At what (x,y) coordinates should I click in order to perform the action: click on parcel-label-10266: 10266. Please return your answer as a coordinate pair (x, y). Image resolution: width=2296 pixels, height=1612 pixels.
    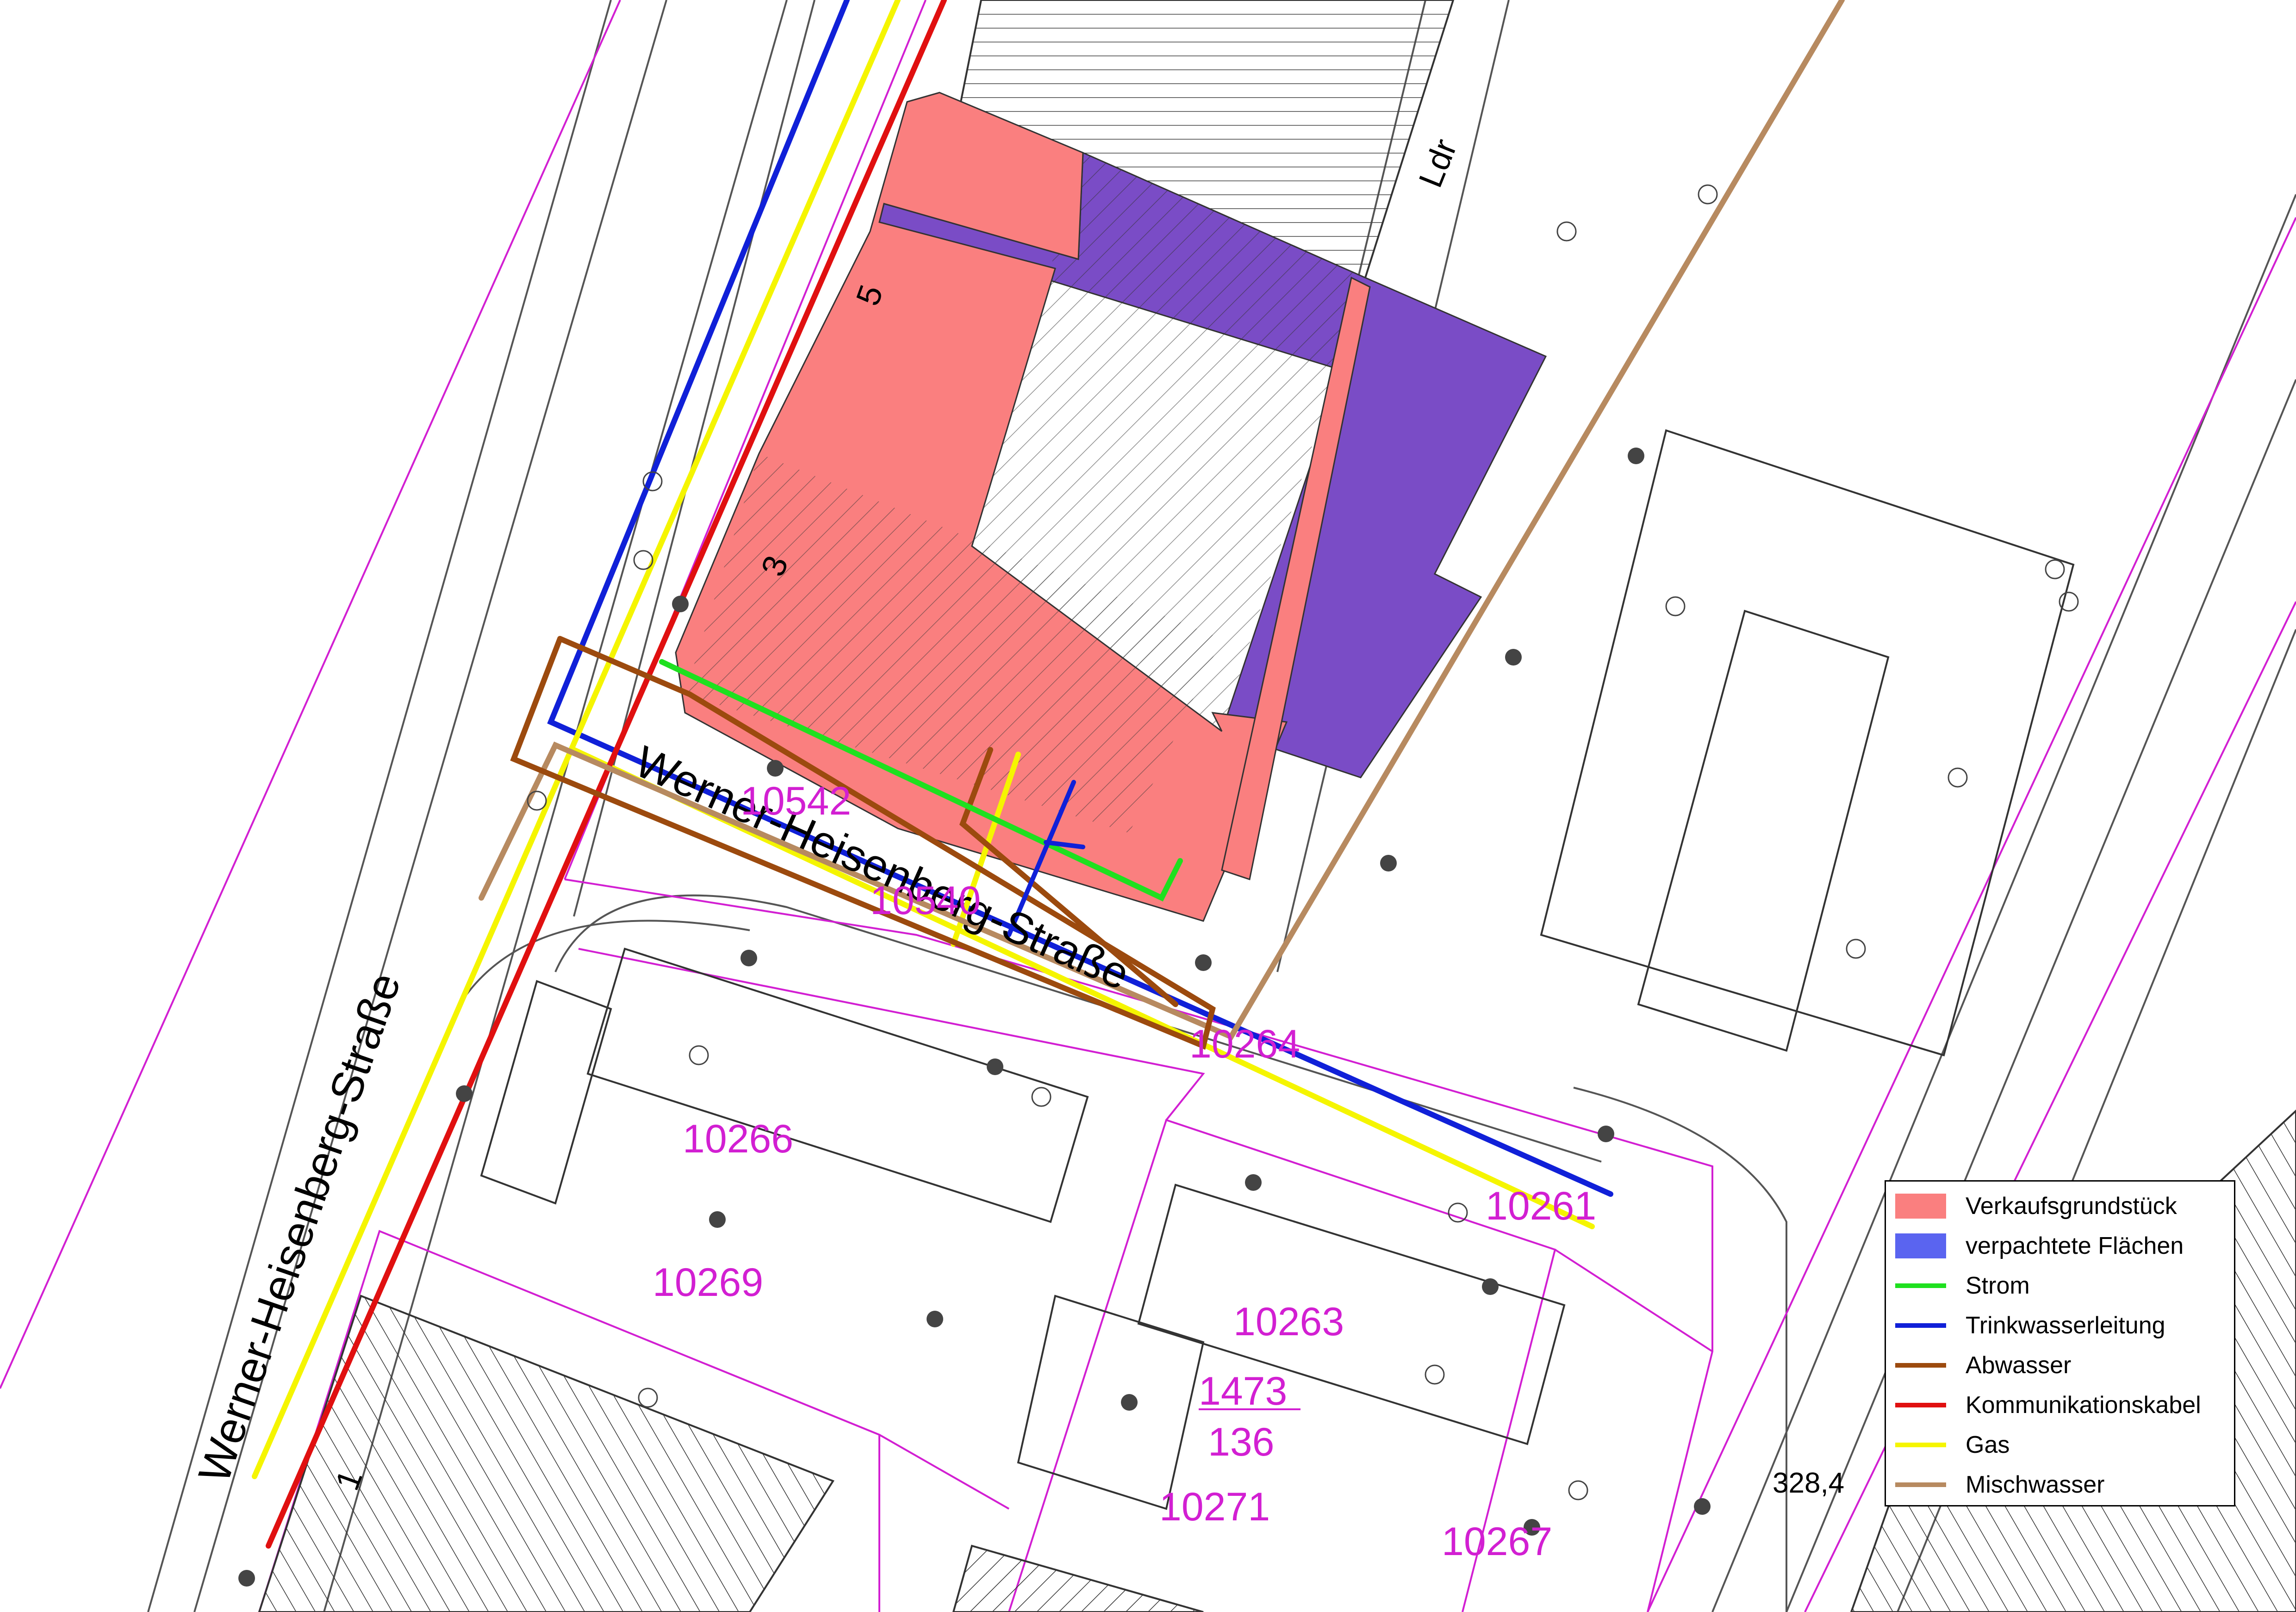
    Looking at the image, I should click on (738, 1139).